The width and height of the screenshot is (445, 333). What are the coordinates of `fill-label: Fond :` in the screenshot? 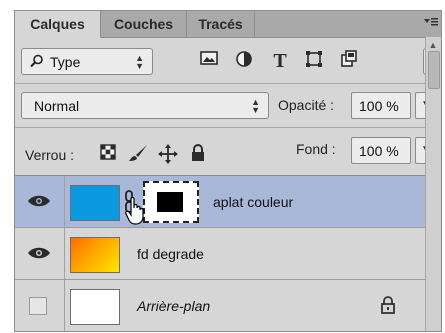 It's located at (316, 149).